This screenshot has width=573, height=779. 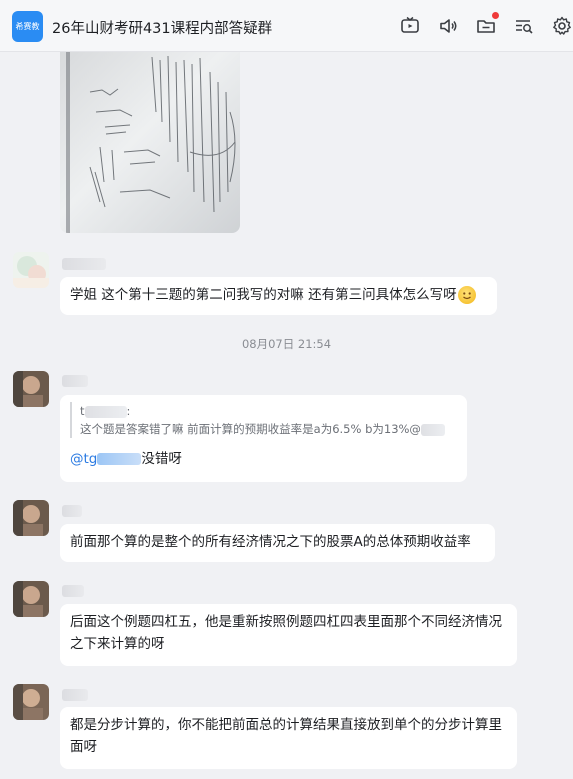 What do you see at coordinates (161, 459) in the screenshot?
I see `message-text: 没错呀` at bounding box center [161, 459].